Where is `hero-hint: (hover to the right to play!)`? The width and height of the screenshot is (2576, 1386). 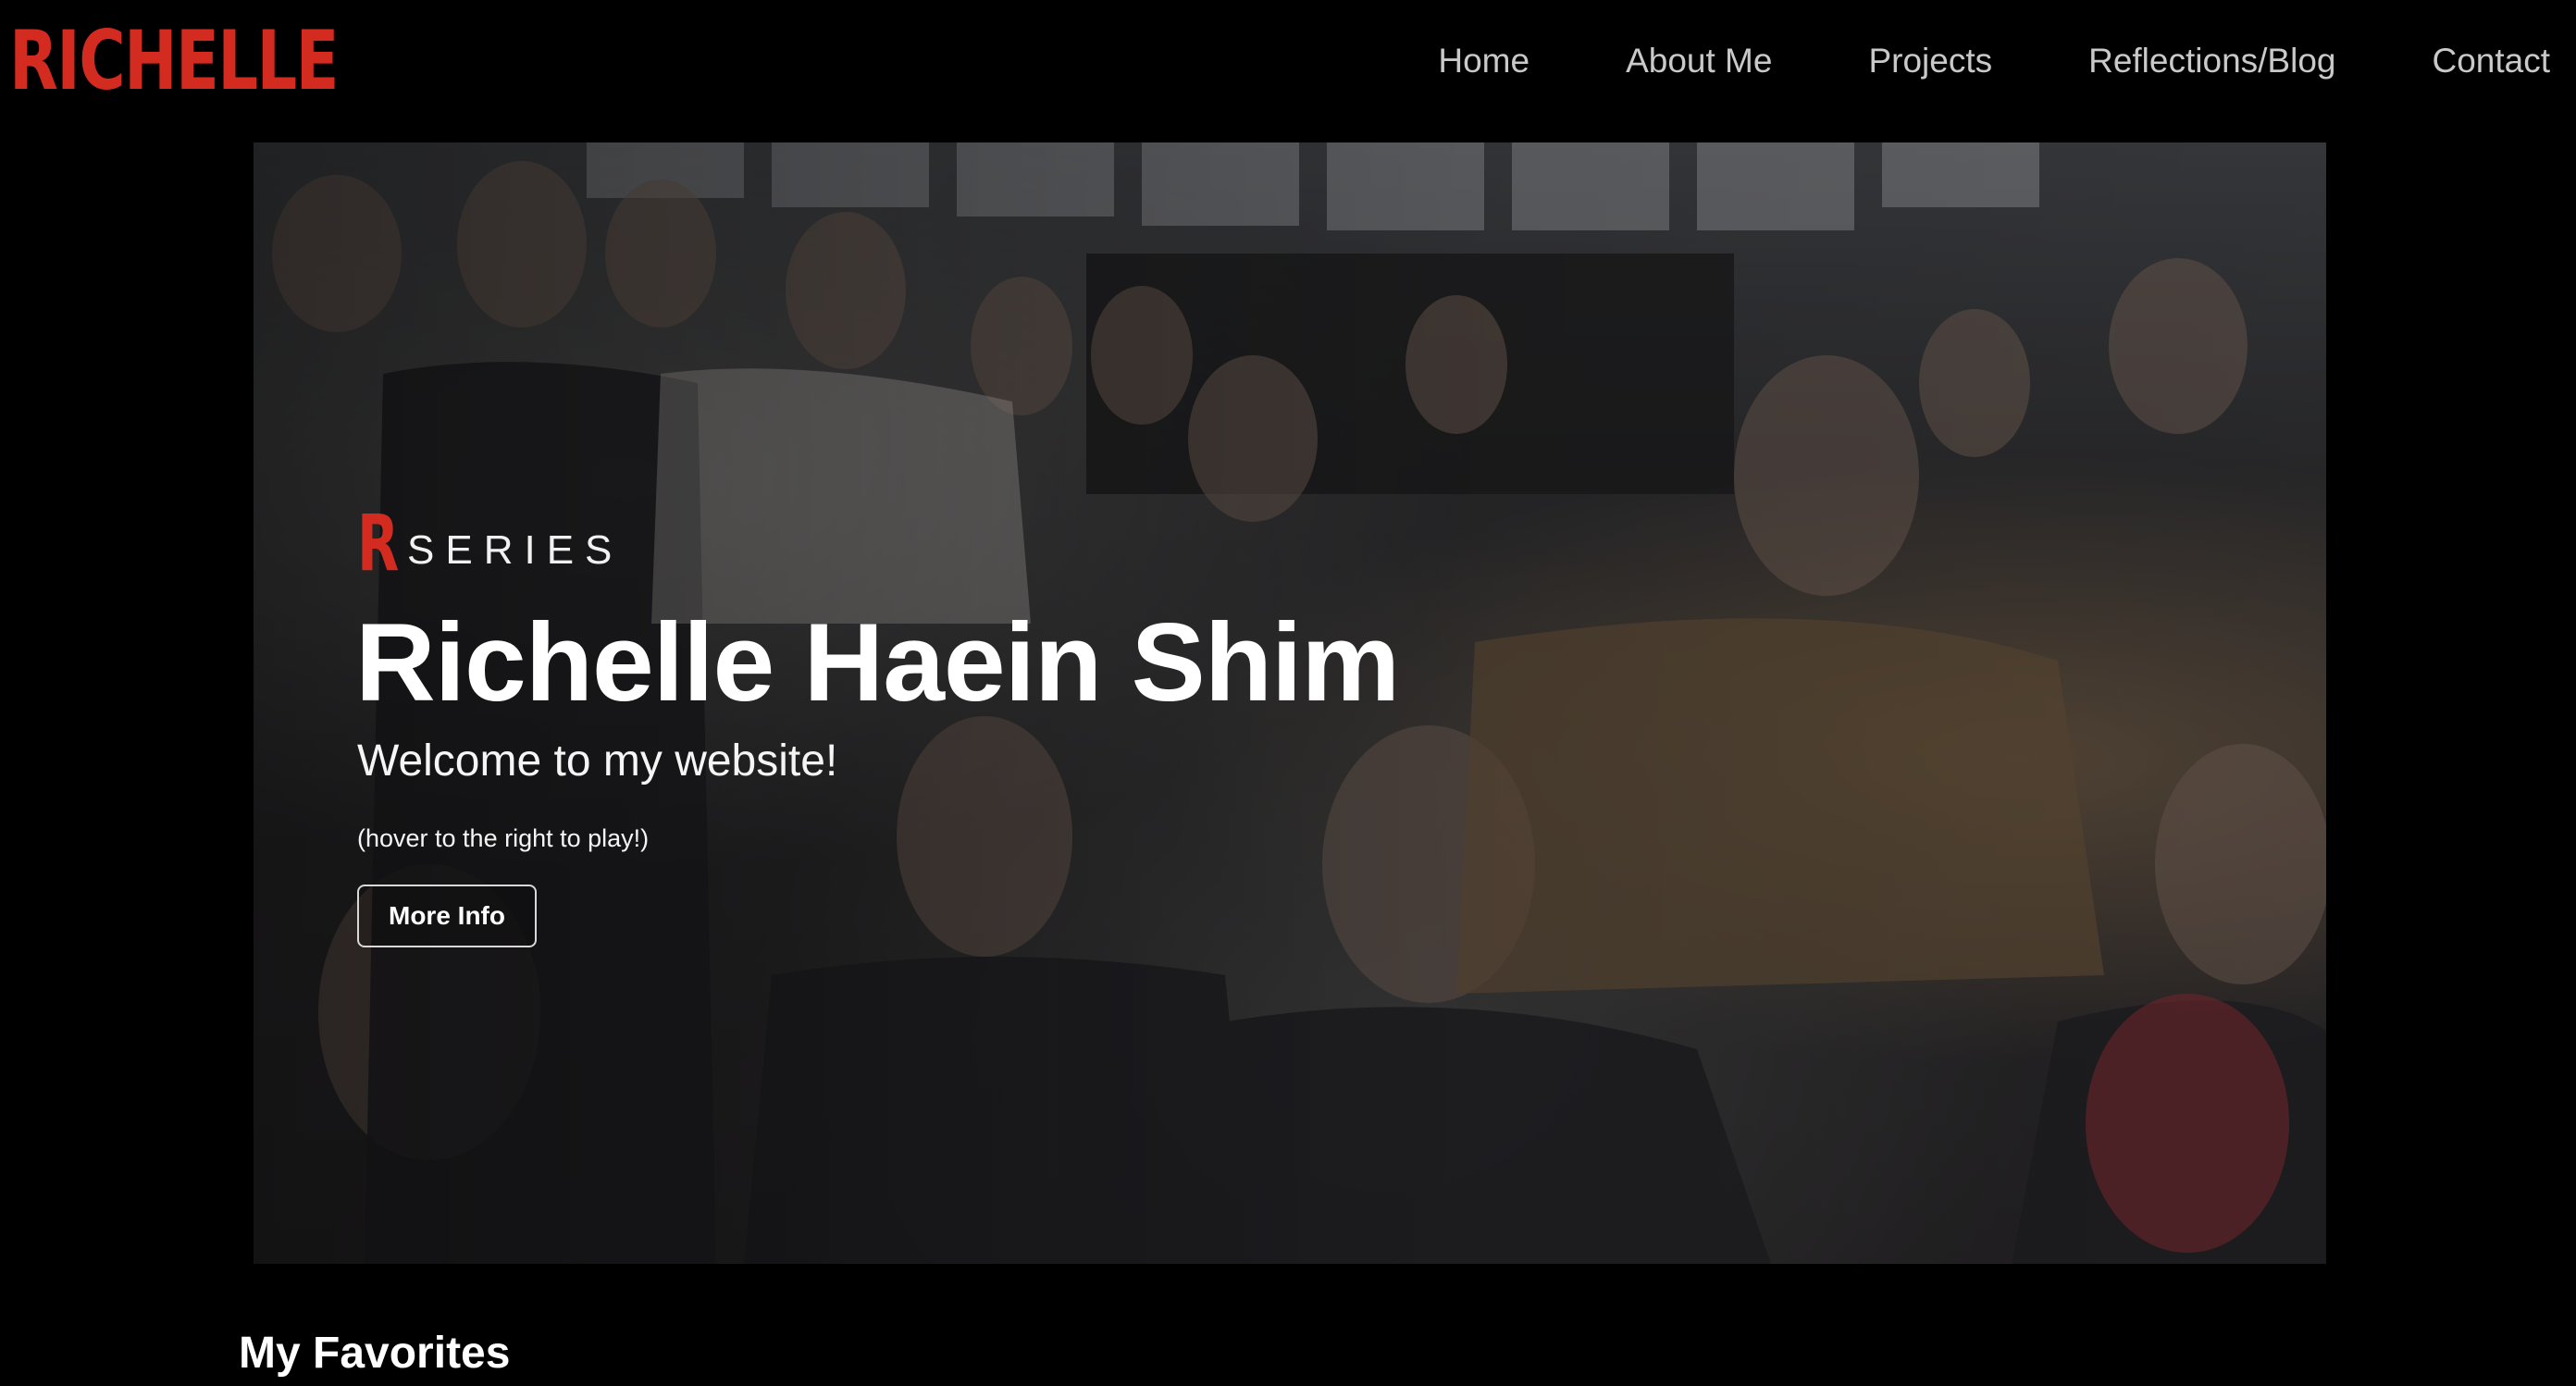 hero-hint: (hover to the right to play!) is located at coordinates (503, 838).